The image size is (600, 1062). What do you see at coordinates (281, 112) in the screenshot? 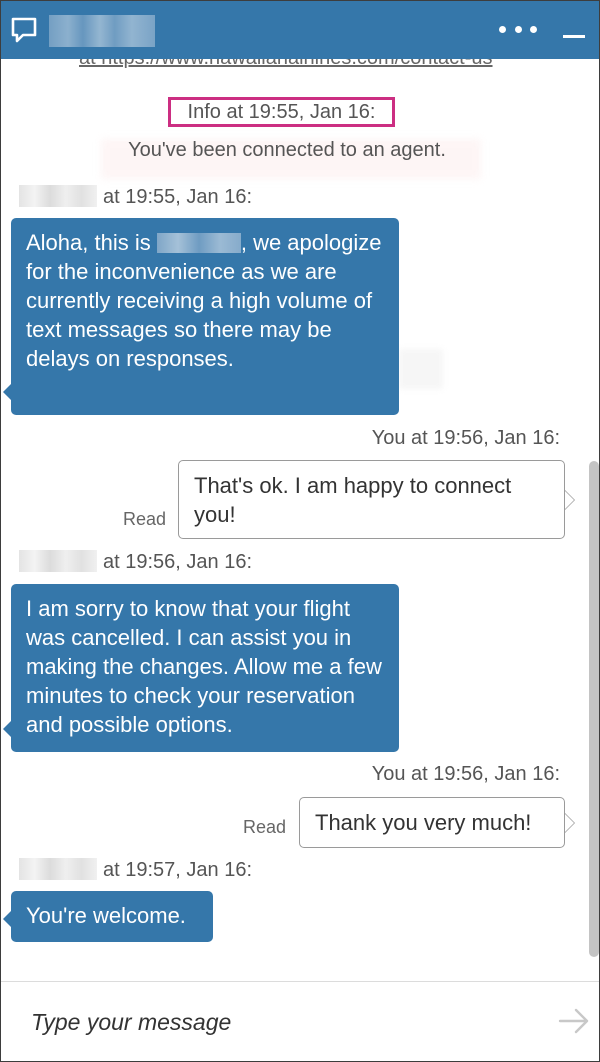
I see `highlight-box` at bounding box center [281, 112].